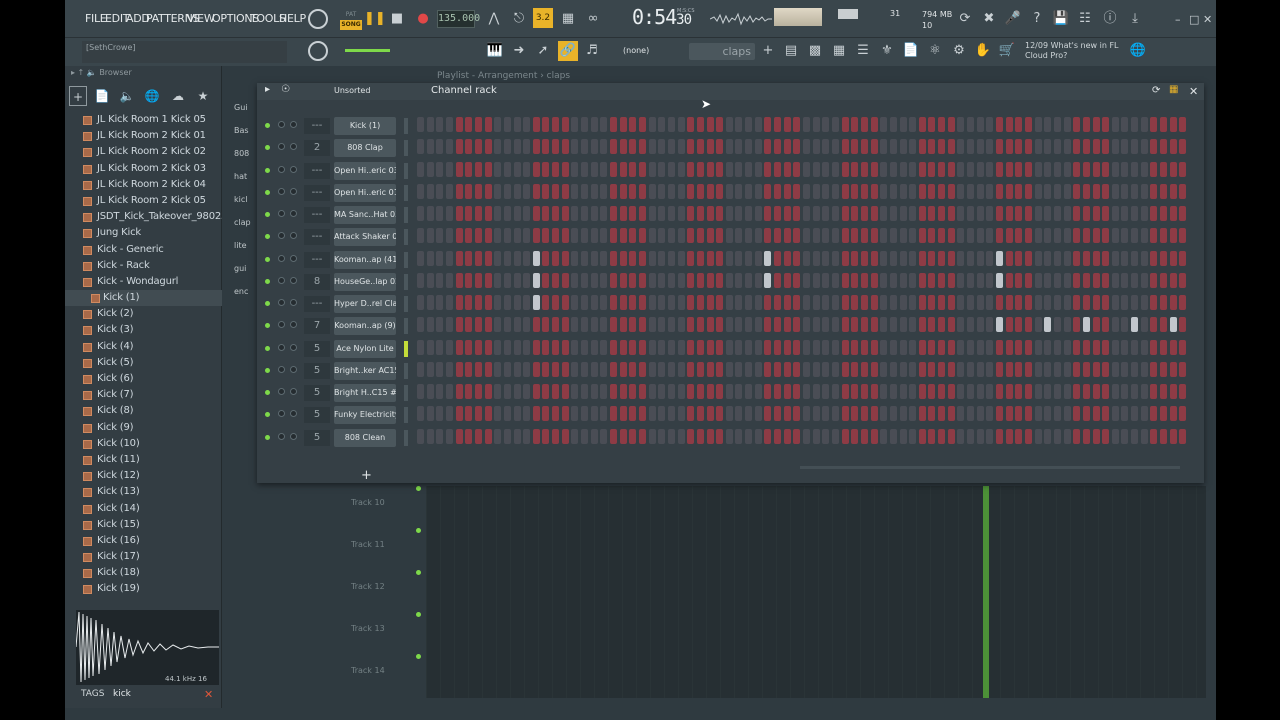  I want to click on metronome-icon: ⋀, so click(494, 19).